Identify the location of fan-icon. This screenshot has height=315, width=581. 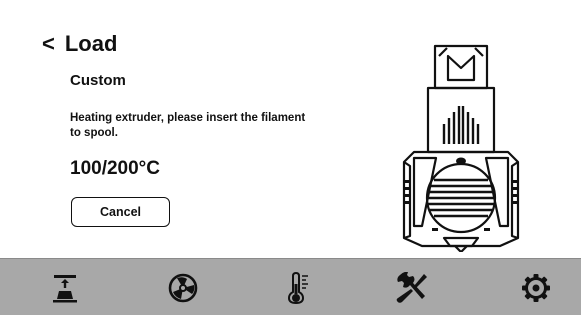
(183, 287).